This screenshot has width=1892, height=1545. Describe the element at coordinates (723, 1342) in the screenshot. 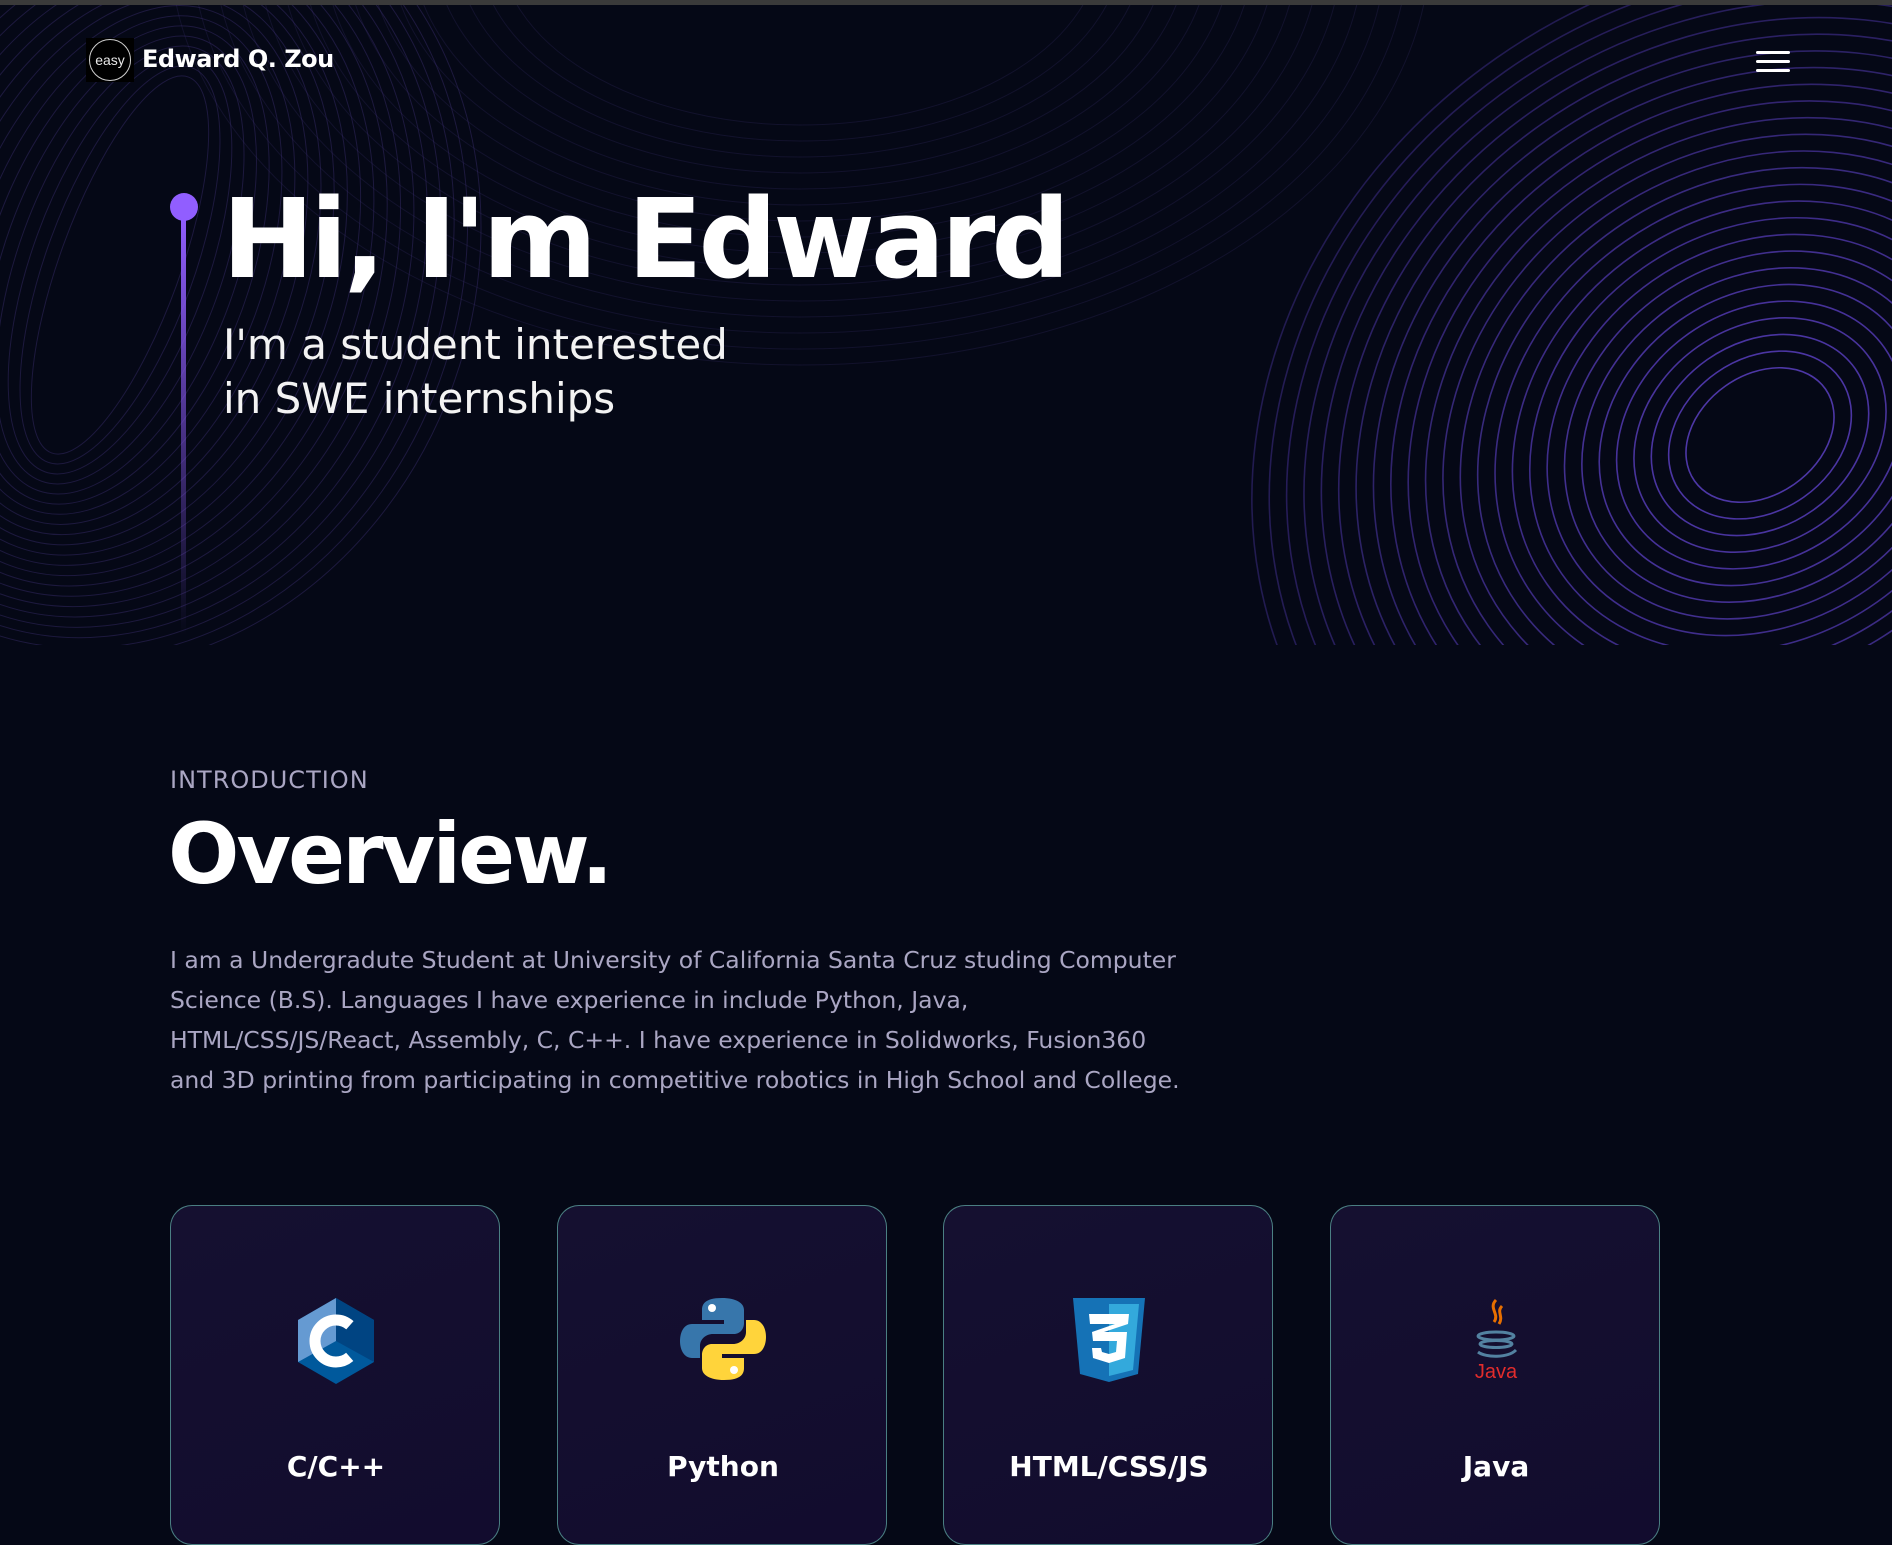

I see `python-icon` at that location.